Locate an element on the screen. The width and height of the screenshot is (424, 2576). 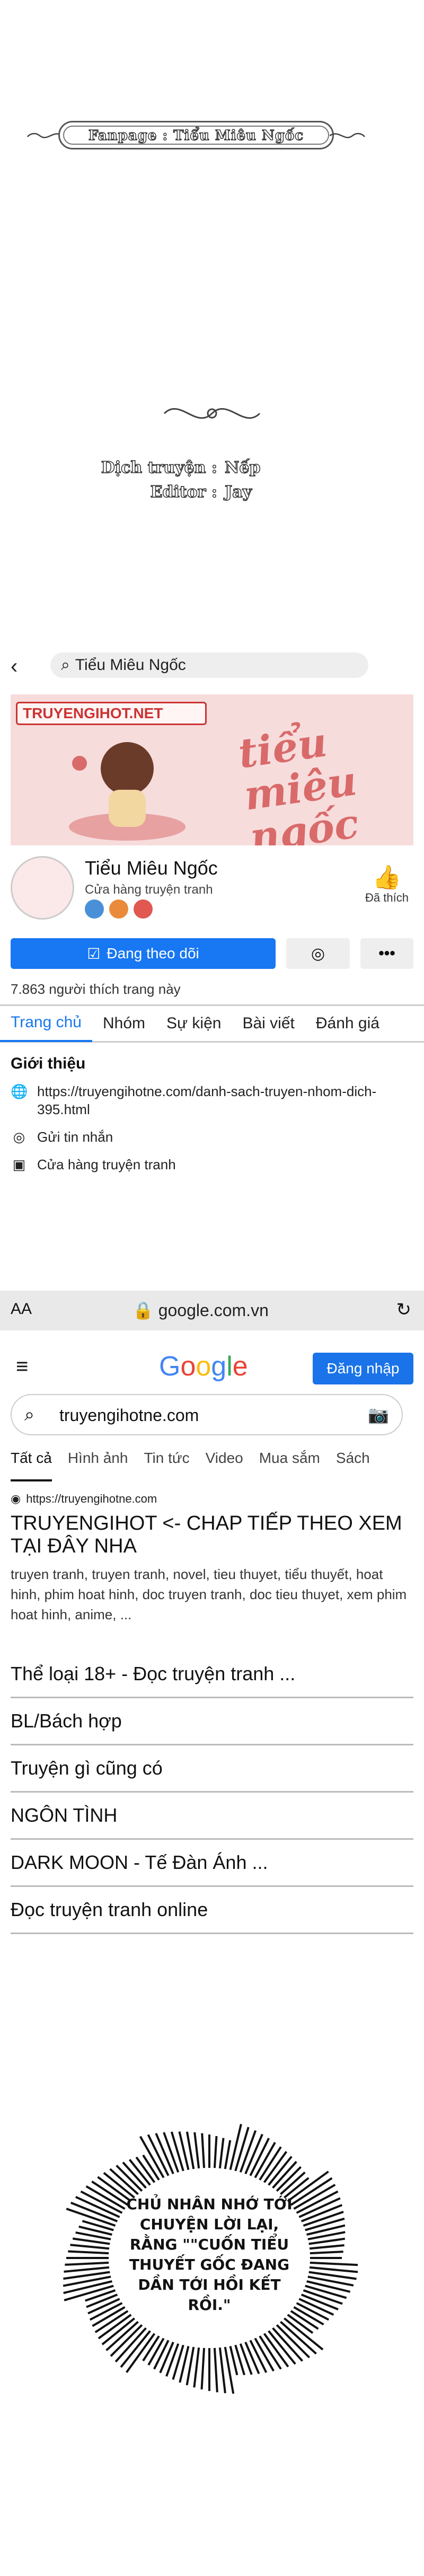
tab-video: Video is located at coordinates (225, 1465).